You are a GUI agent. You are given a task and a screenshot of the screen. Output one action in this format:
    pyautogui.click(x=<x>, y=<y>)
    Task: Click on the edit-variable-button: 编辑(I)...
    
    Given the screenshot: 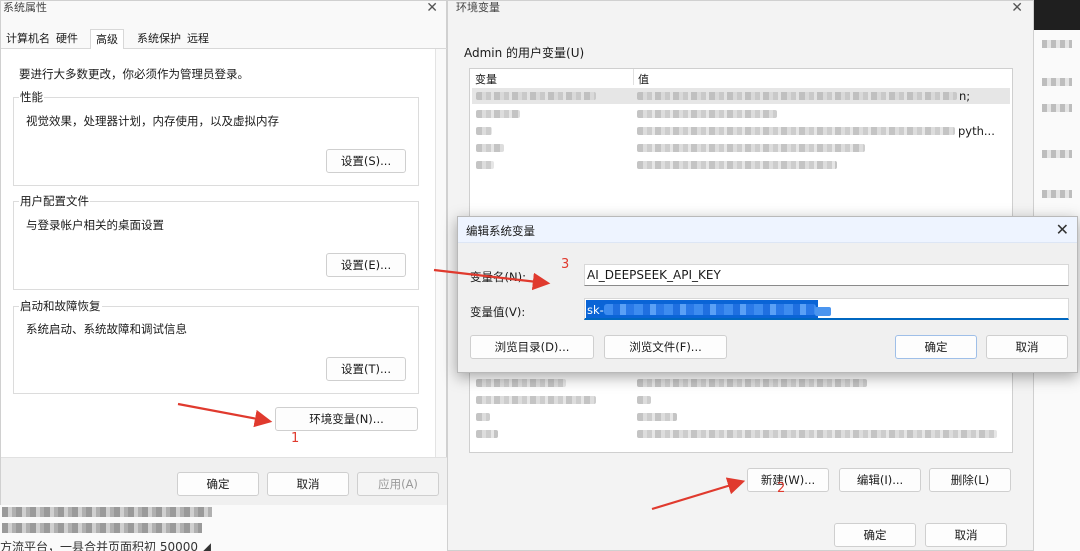 What is the action you would take?
    pyautogui.click(x=880, y=480)
    